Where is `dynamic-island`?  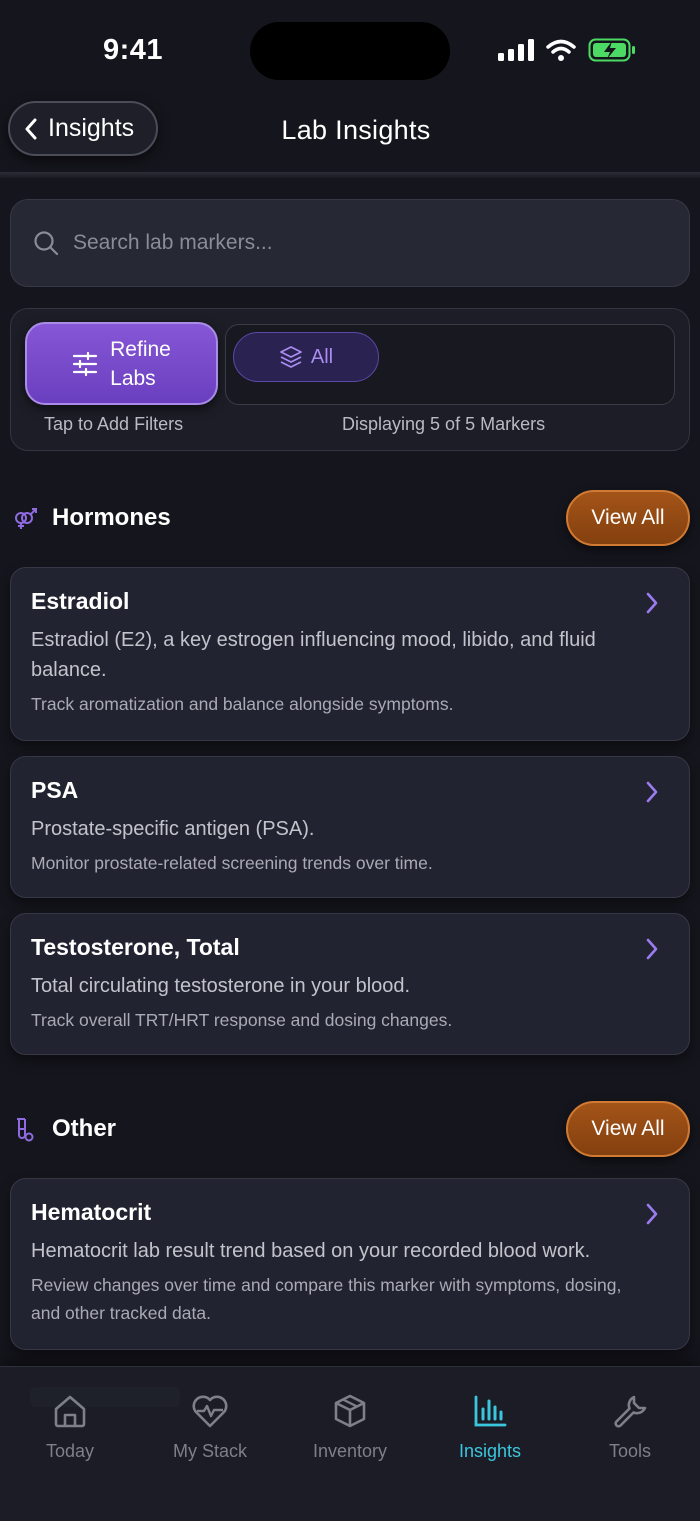 dynamic-island is located at coordinates (350, 51).